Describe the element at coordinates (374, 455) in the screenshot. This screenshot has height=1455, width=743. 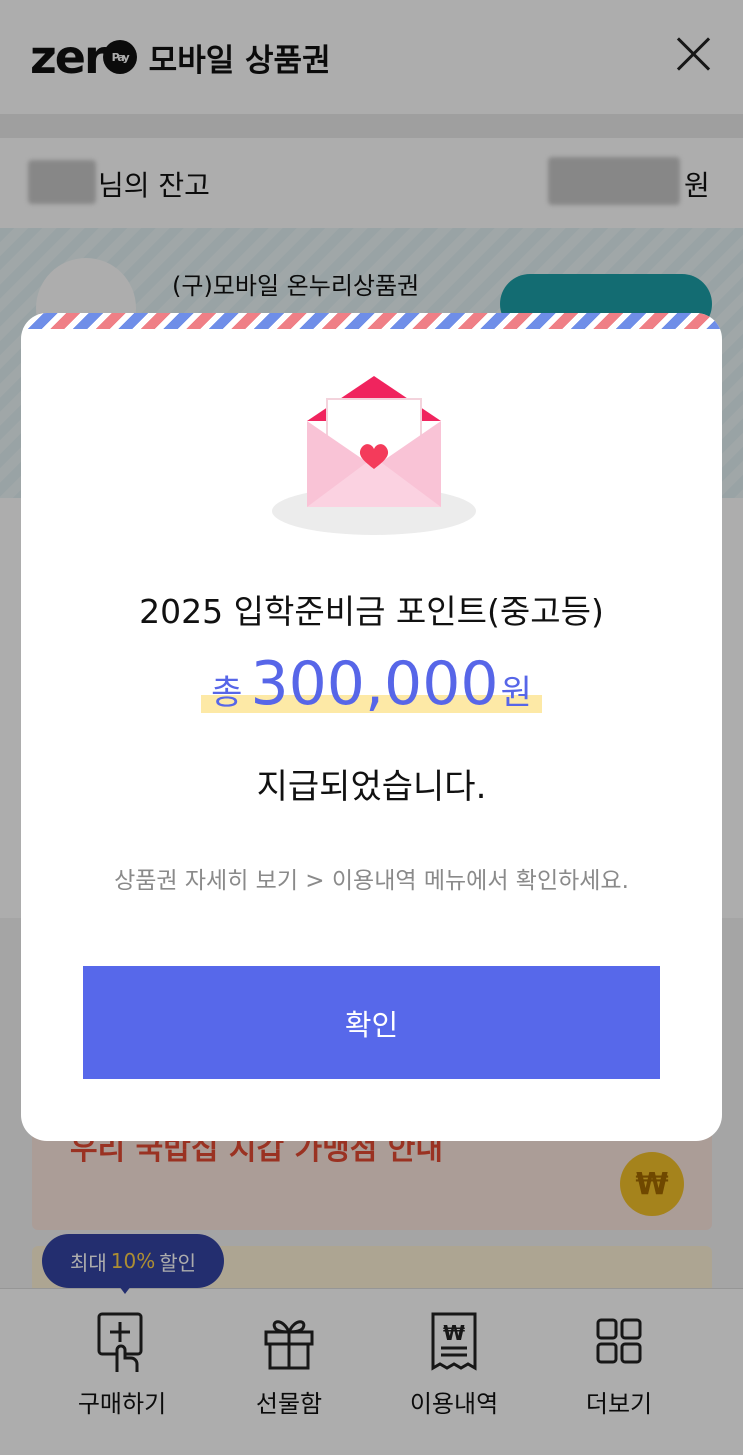
I see `envelope-heart-icon` at that location.